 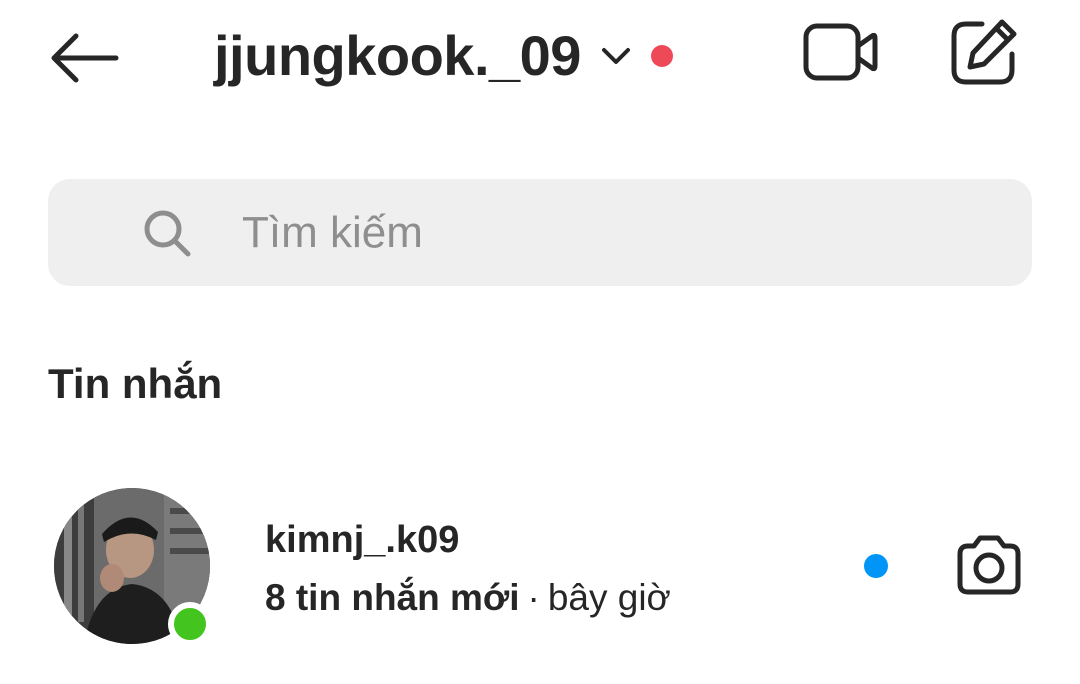 I want to click on camera-button, so click(x=989, y=565).